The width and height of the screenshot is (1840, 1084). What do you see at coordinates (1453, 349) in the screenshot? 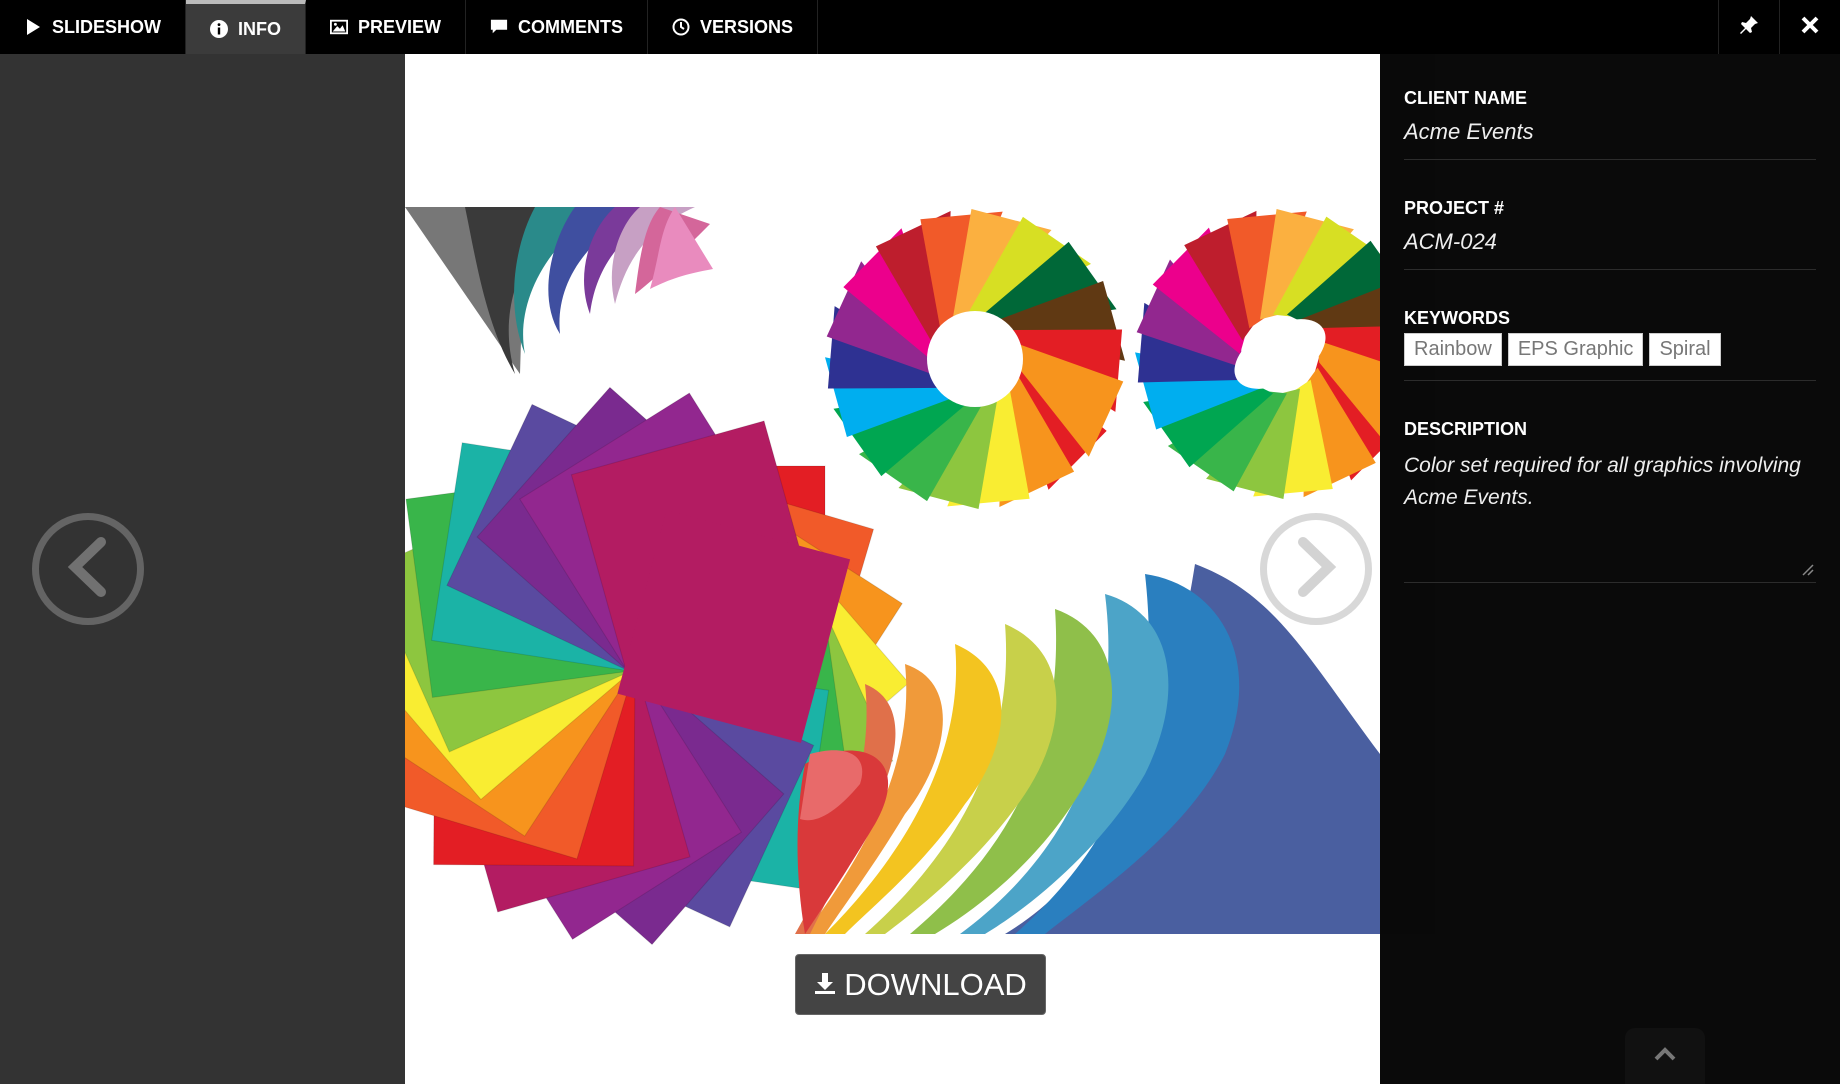
I see `keyword-tag: Rainbow` at bounding box center [1453, 349].